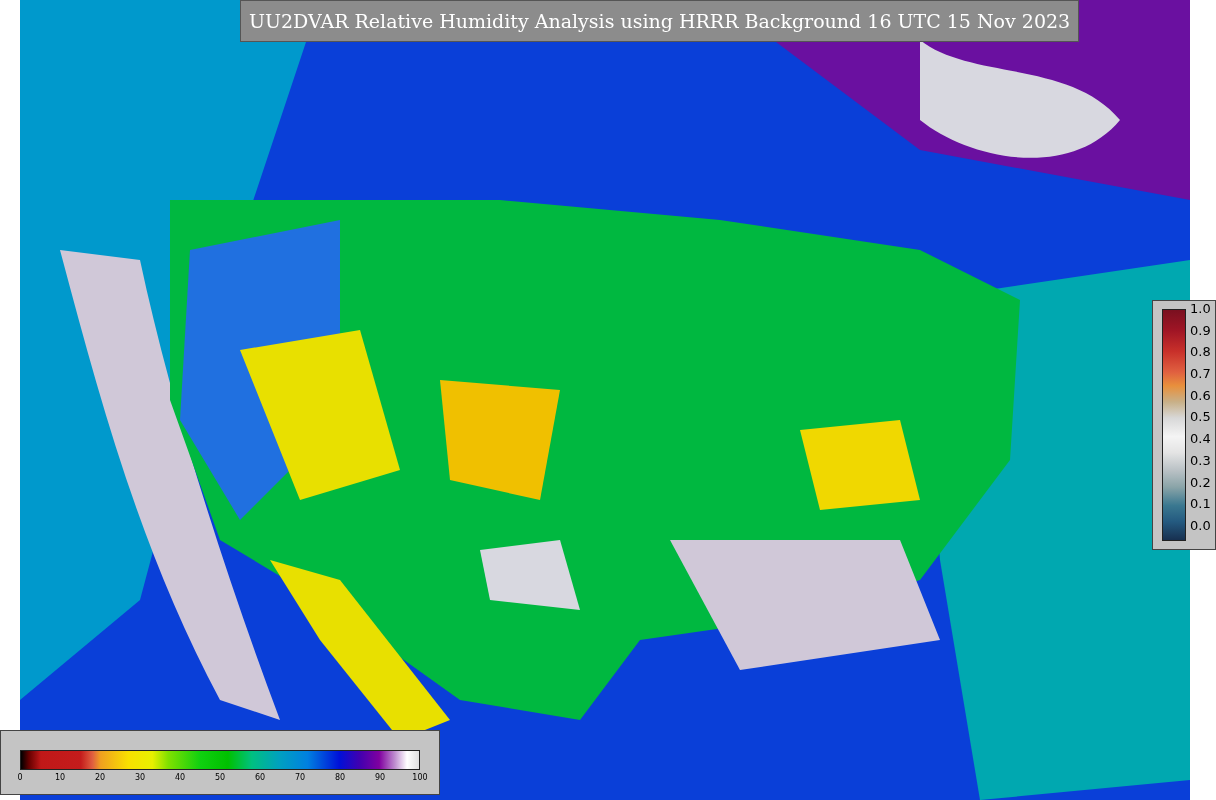  I want to click on tick-label: 0.3, so click(1200, 460).